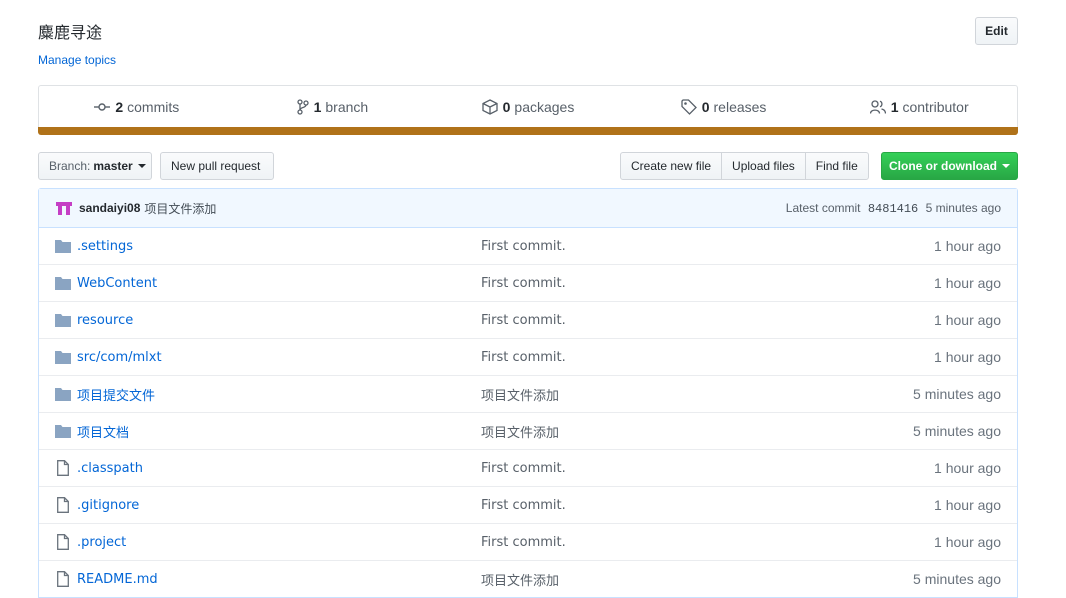 Image resolution: width=1066 pixels, height=598 pixels. I want to click on language-bar, so click(528, 131).